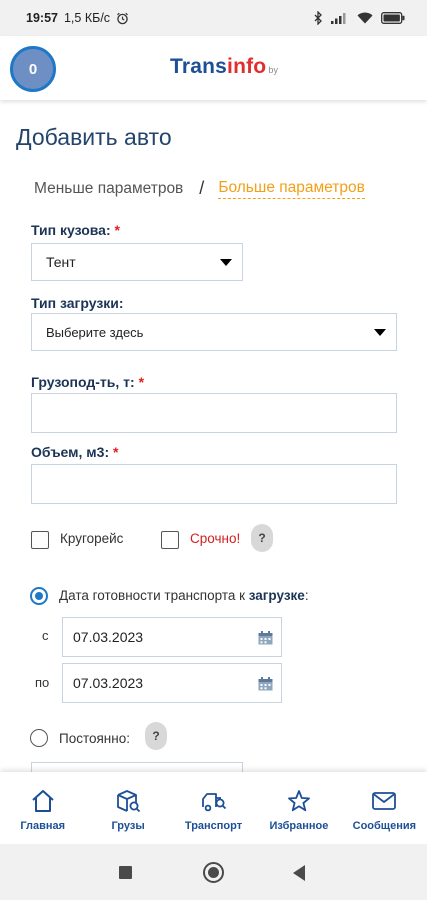 This screenshot has height=900, width=427. I want to click on nav-messages-label: Сообщения, so click(384, 826).